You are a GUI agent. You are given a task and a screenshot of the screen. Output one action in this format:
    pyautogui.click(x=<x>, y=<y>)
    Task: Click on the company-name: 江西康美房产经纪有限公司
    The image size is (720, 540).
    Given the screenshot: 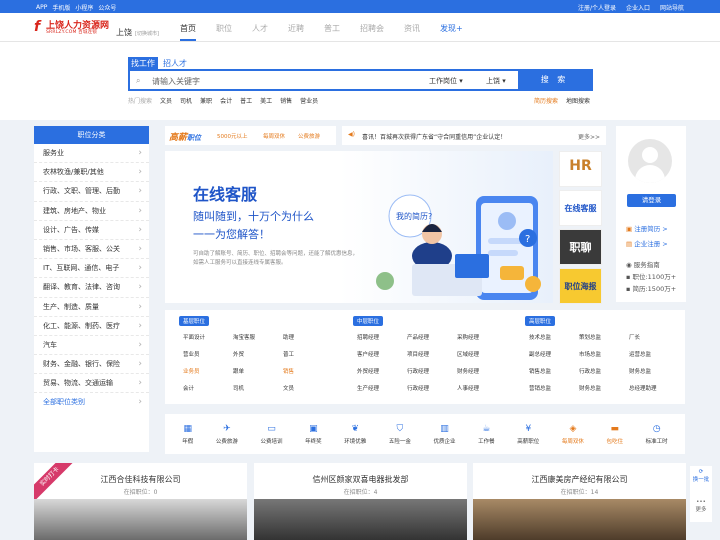 What is the action you would take?
    pyautogui.click(x=579, y=479)
    